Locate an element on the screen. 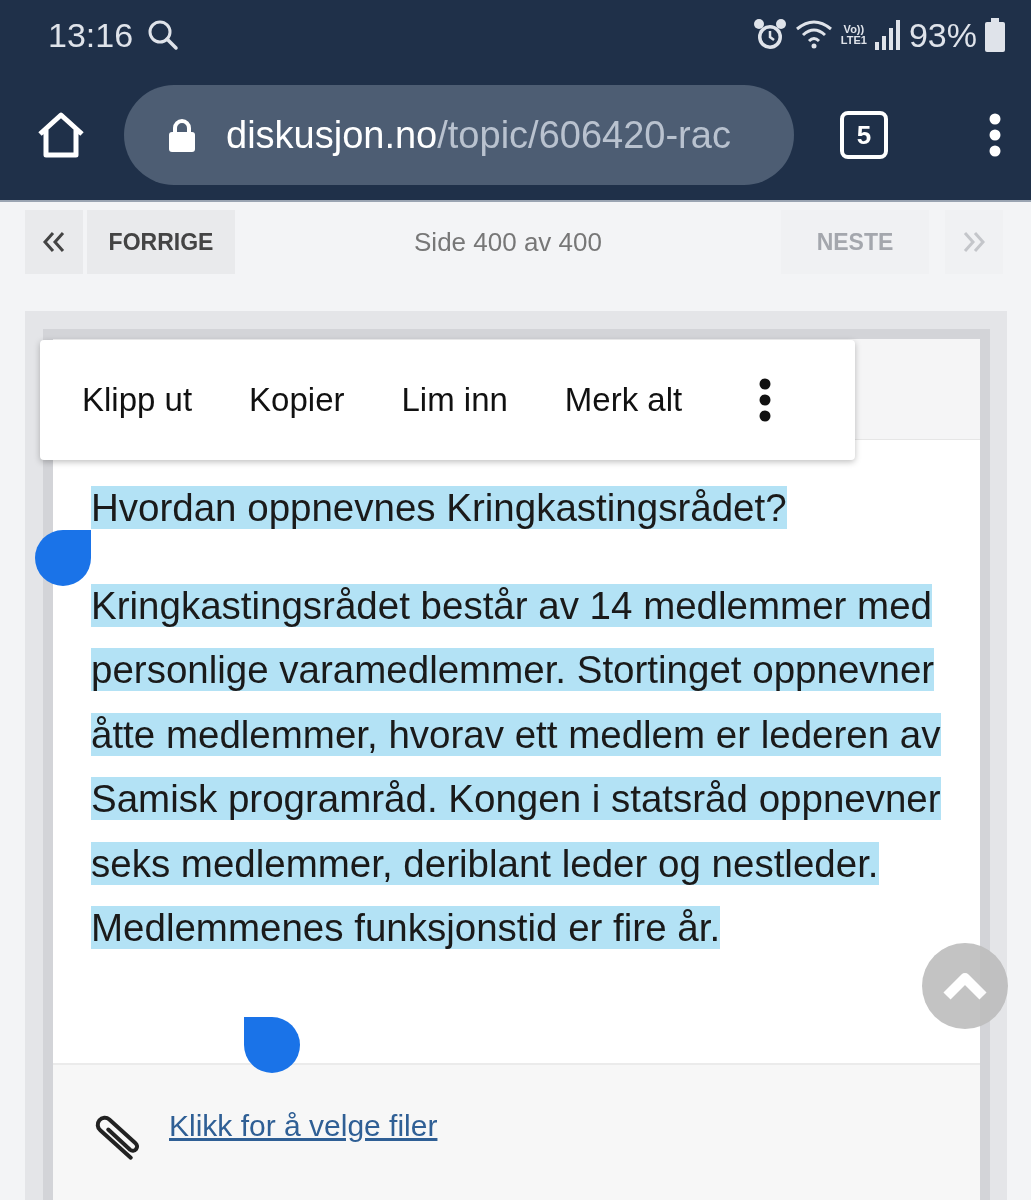  chevron-up-icon is located at coordinates (965, 986).